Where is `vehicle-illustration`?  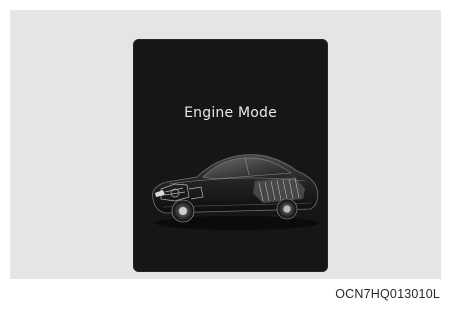 vehicle-illustration is located at coordinates (235, 187).